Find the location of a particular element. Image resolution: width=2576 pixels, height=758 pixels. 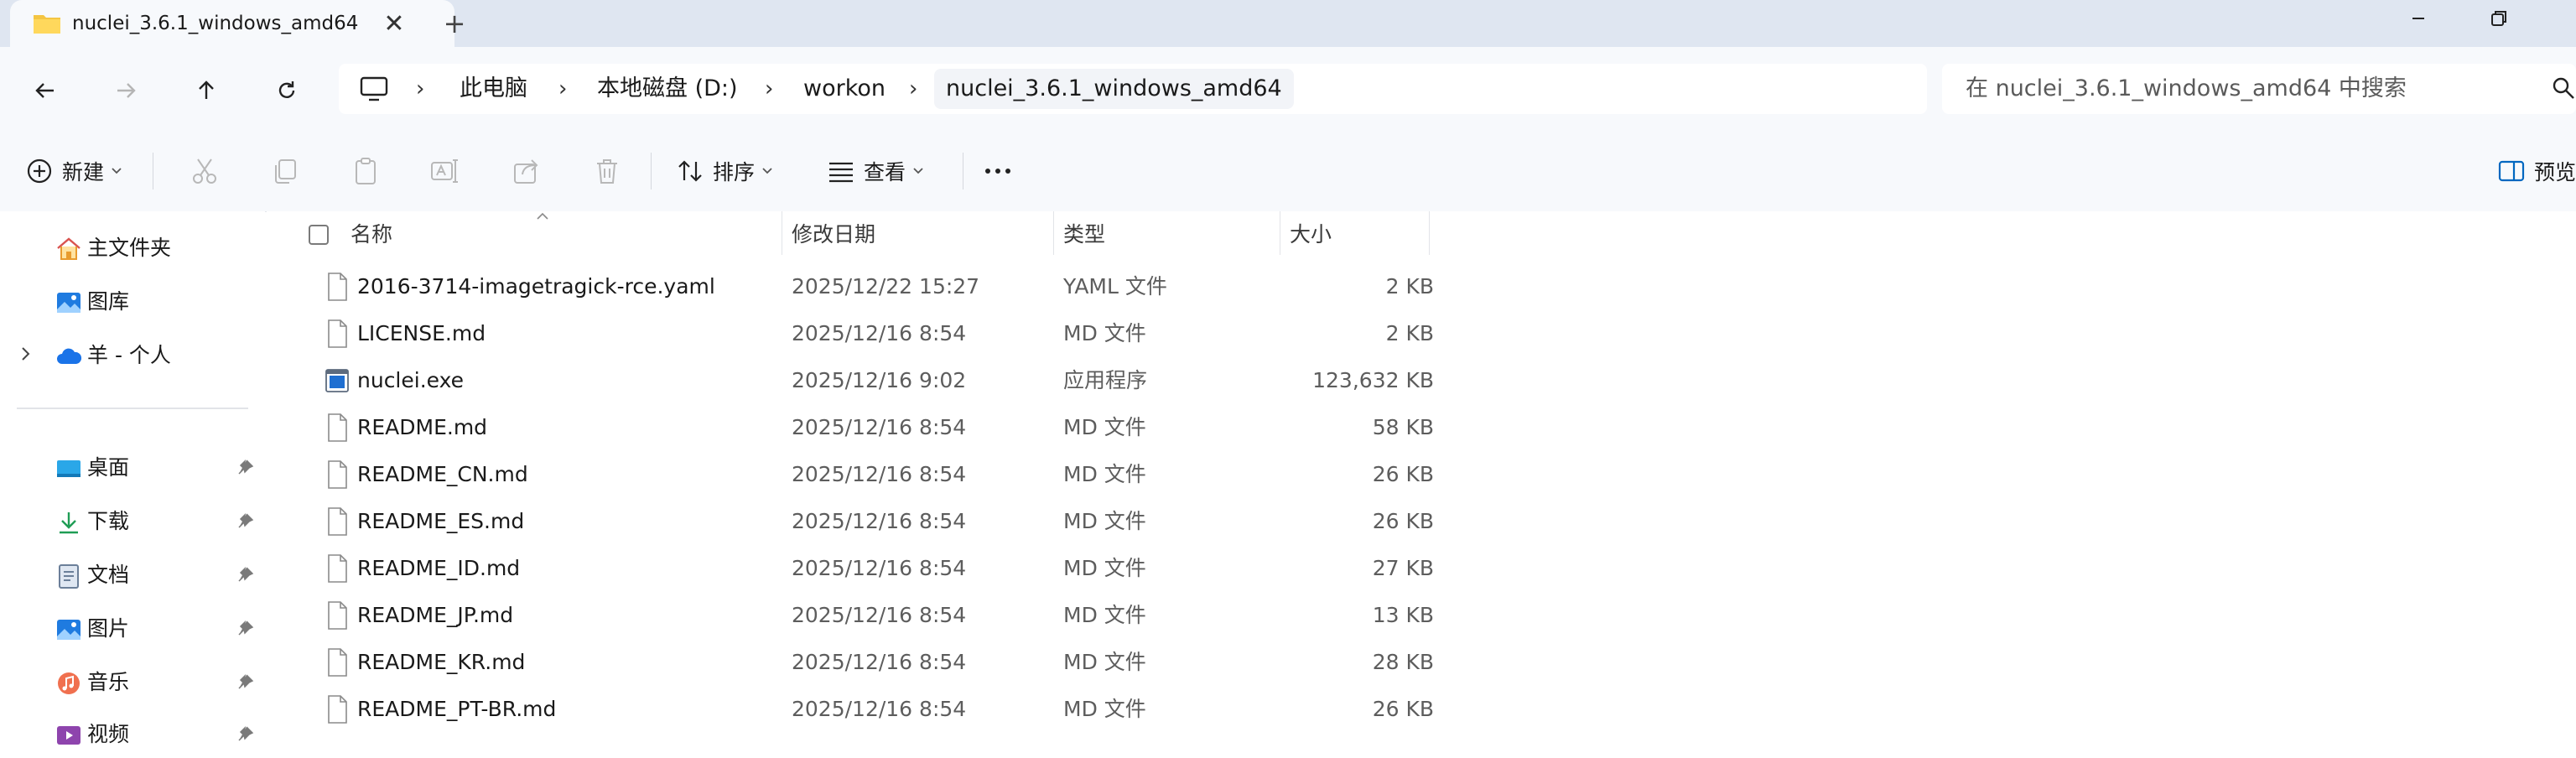

navigation-pane: 主文件夹 图库 羊 - 个人 桌面 下载 文档 图片 音乐 视频 is located at coordinates (132, 478).